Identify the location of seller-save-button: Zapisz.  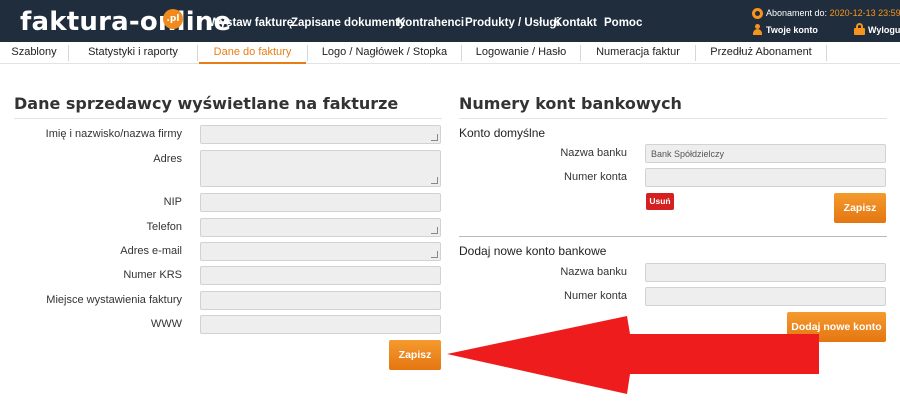
(415, 355).